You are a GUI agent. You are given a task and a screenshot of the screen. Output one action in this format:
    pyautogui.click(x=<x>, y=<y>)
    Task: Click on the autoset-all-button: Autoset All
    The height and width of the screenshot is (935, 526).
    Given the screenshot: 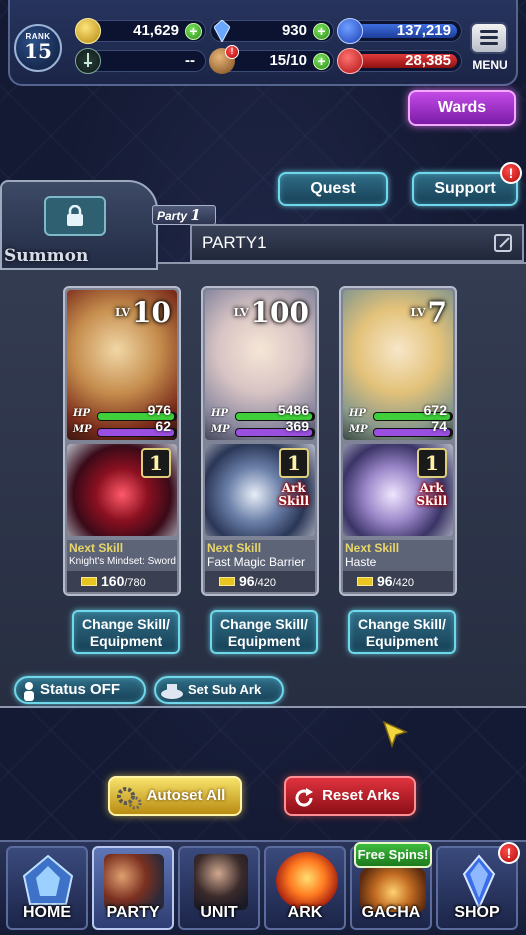 What is the action you would take?
    pyautogui.click(x=175, y=796)
    